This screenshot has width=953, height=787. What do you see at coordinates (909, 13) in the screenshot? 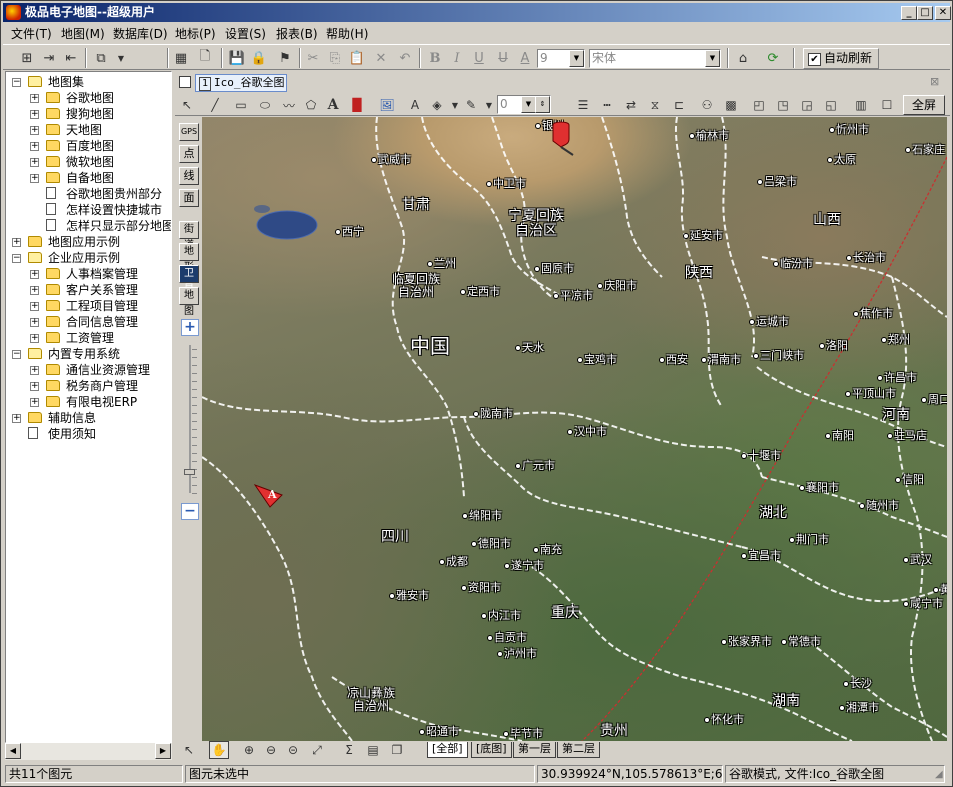
I see `minimize-button: _` at bounding box center [909, 13].